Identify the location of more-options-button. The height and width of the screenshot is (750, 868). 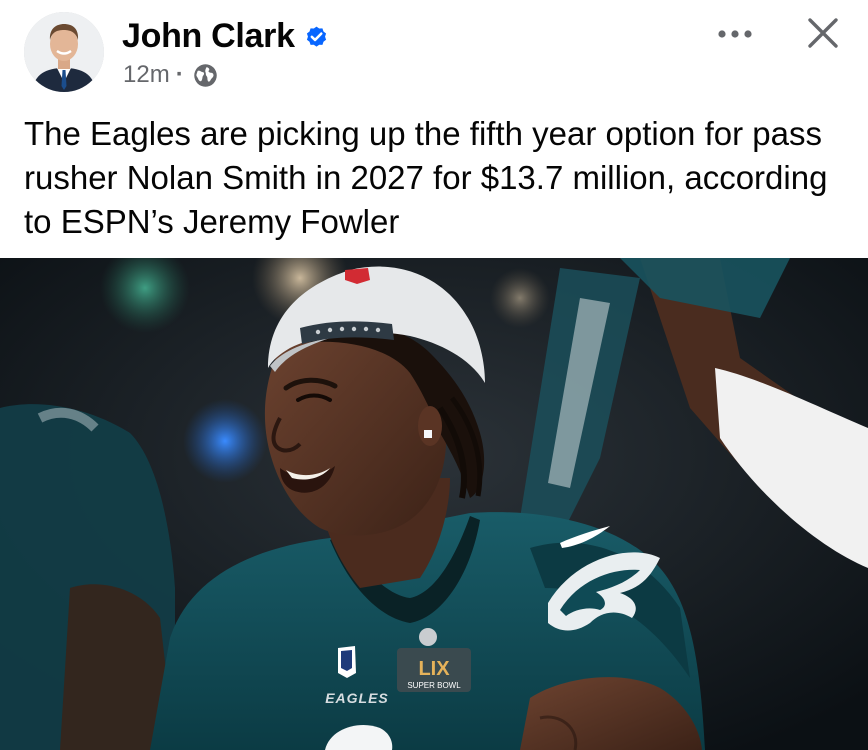
(735, 34).